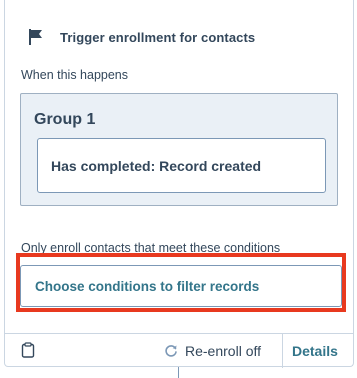  I want to click on trigger-section-label: When this happens, so click(75, 75).